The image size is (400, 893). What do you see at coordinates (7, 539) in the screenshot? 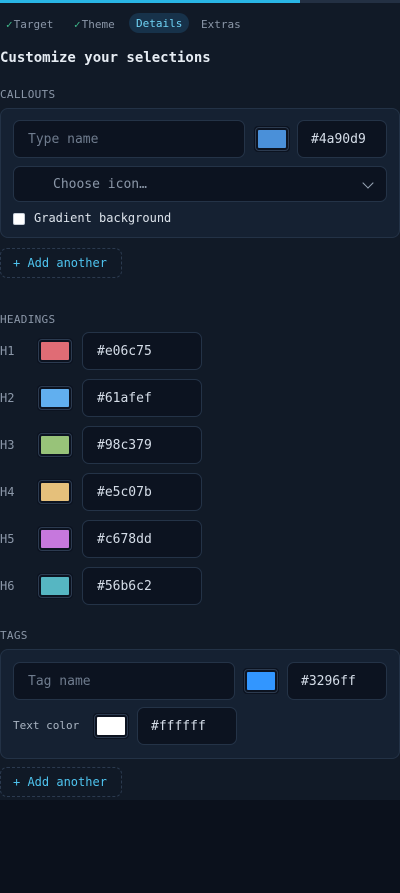
I see `heading-level-label: H5` at bounding box center [7, 539].